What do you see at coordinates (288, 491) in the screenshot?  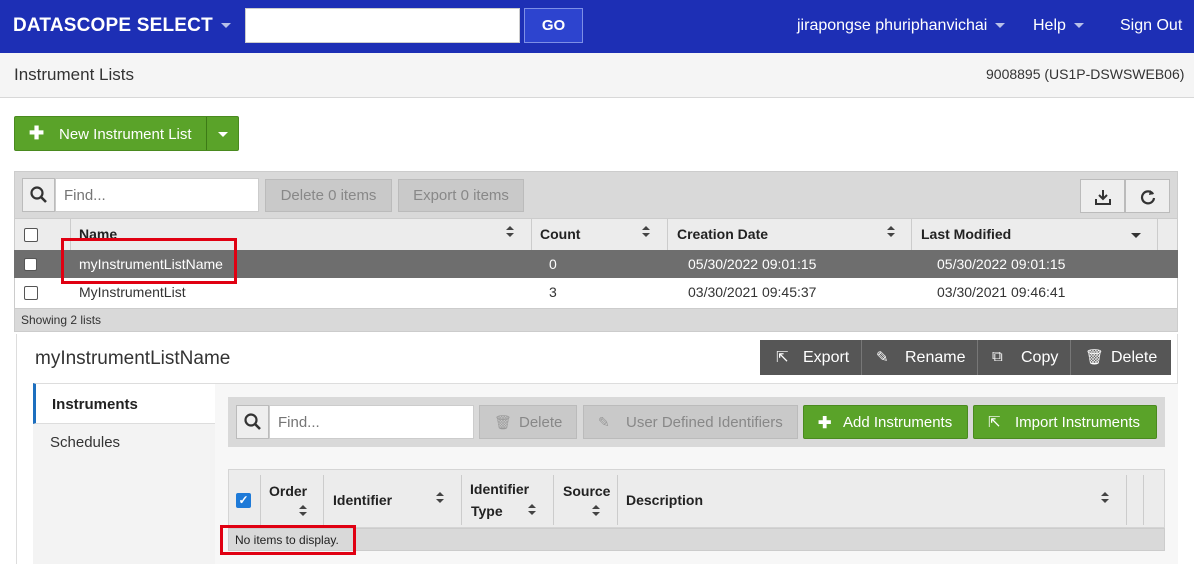 I see `column-header-order: Order` at bounding box center [288, 491].